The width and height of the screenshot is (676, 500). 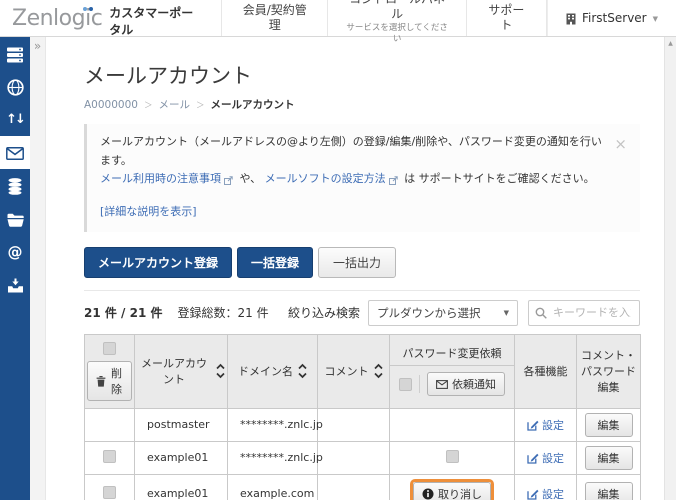 I want to click on nav-label: サポート, so click(x=506, y=17).